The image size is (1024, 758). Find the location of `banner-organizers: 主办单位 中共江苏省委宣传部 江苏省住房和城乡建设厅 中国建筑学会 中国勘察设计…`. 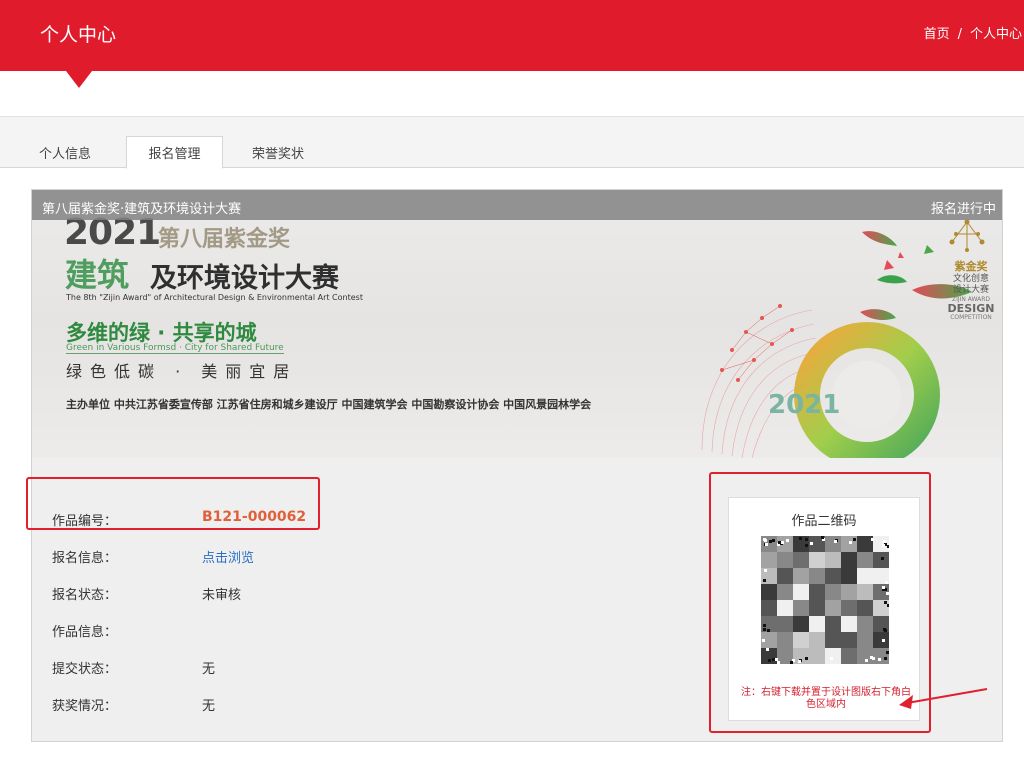

banner-organizers: 主办单位 中共江苏省委宣传部 江苏省住房和城乡建设厅 中国建筑学会 中国勘察设计… is located at coordinates (329, 404).